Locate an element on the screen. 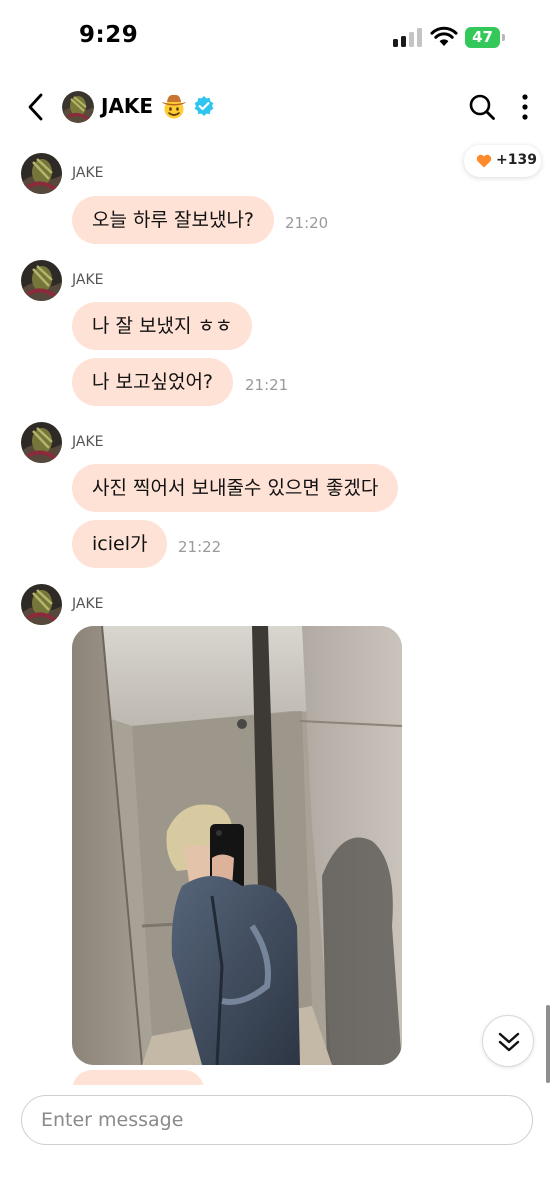 This screenshot has height=1200, width=554. status-bar: 9:29 47 is located at coordinates (277, 37).